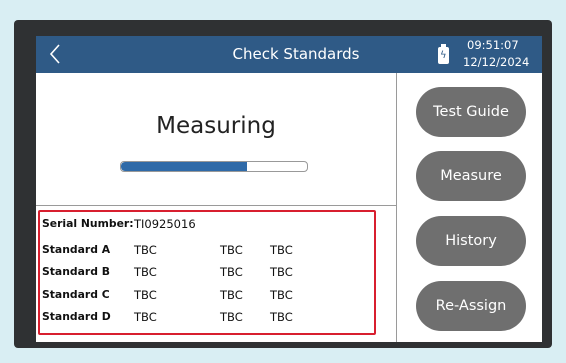  What do you see at coordinates (471, 176) in the screenshot?
I see `measure-button: Measure` at bounding box center [471, 176].